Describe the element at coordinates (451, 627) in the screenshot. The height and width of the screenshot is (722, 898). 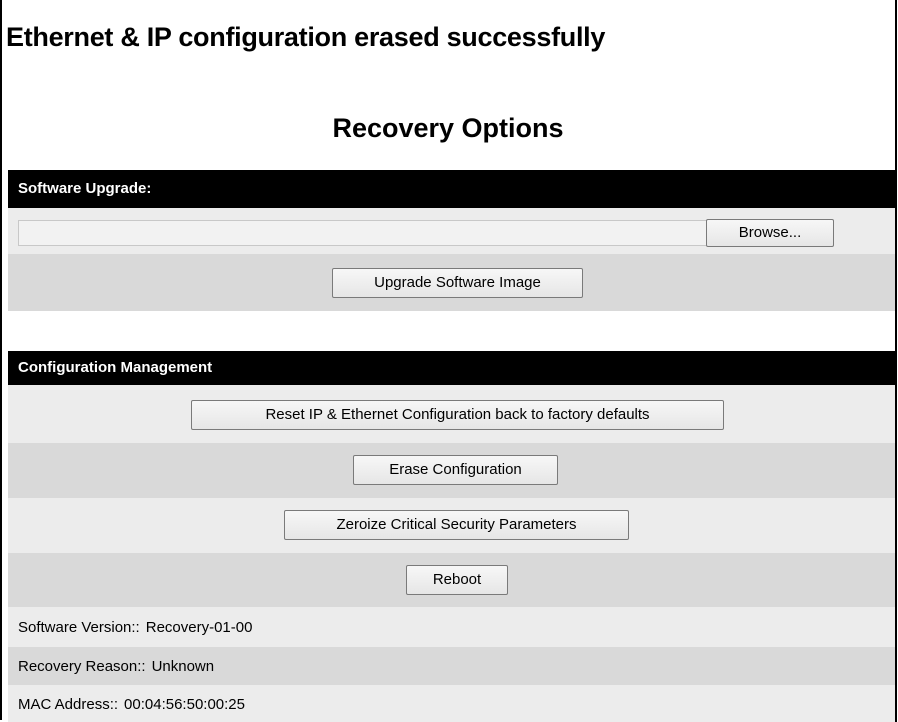
I see `software-version-row: Software Version:: Recovery-01-00` at that location.